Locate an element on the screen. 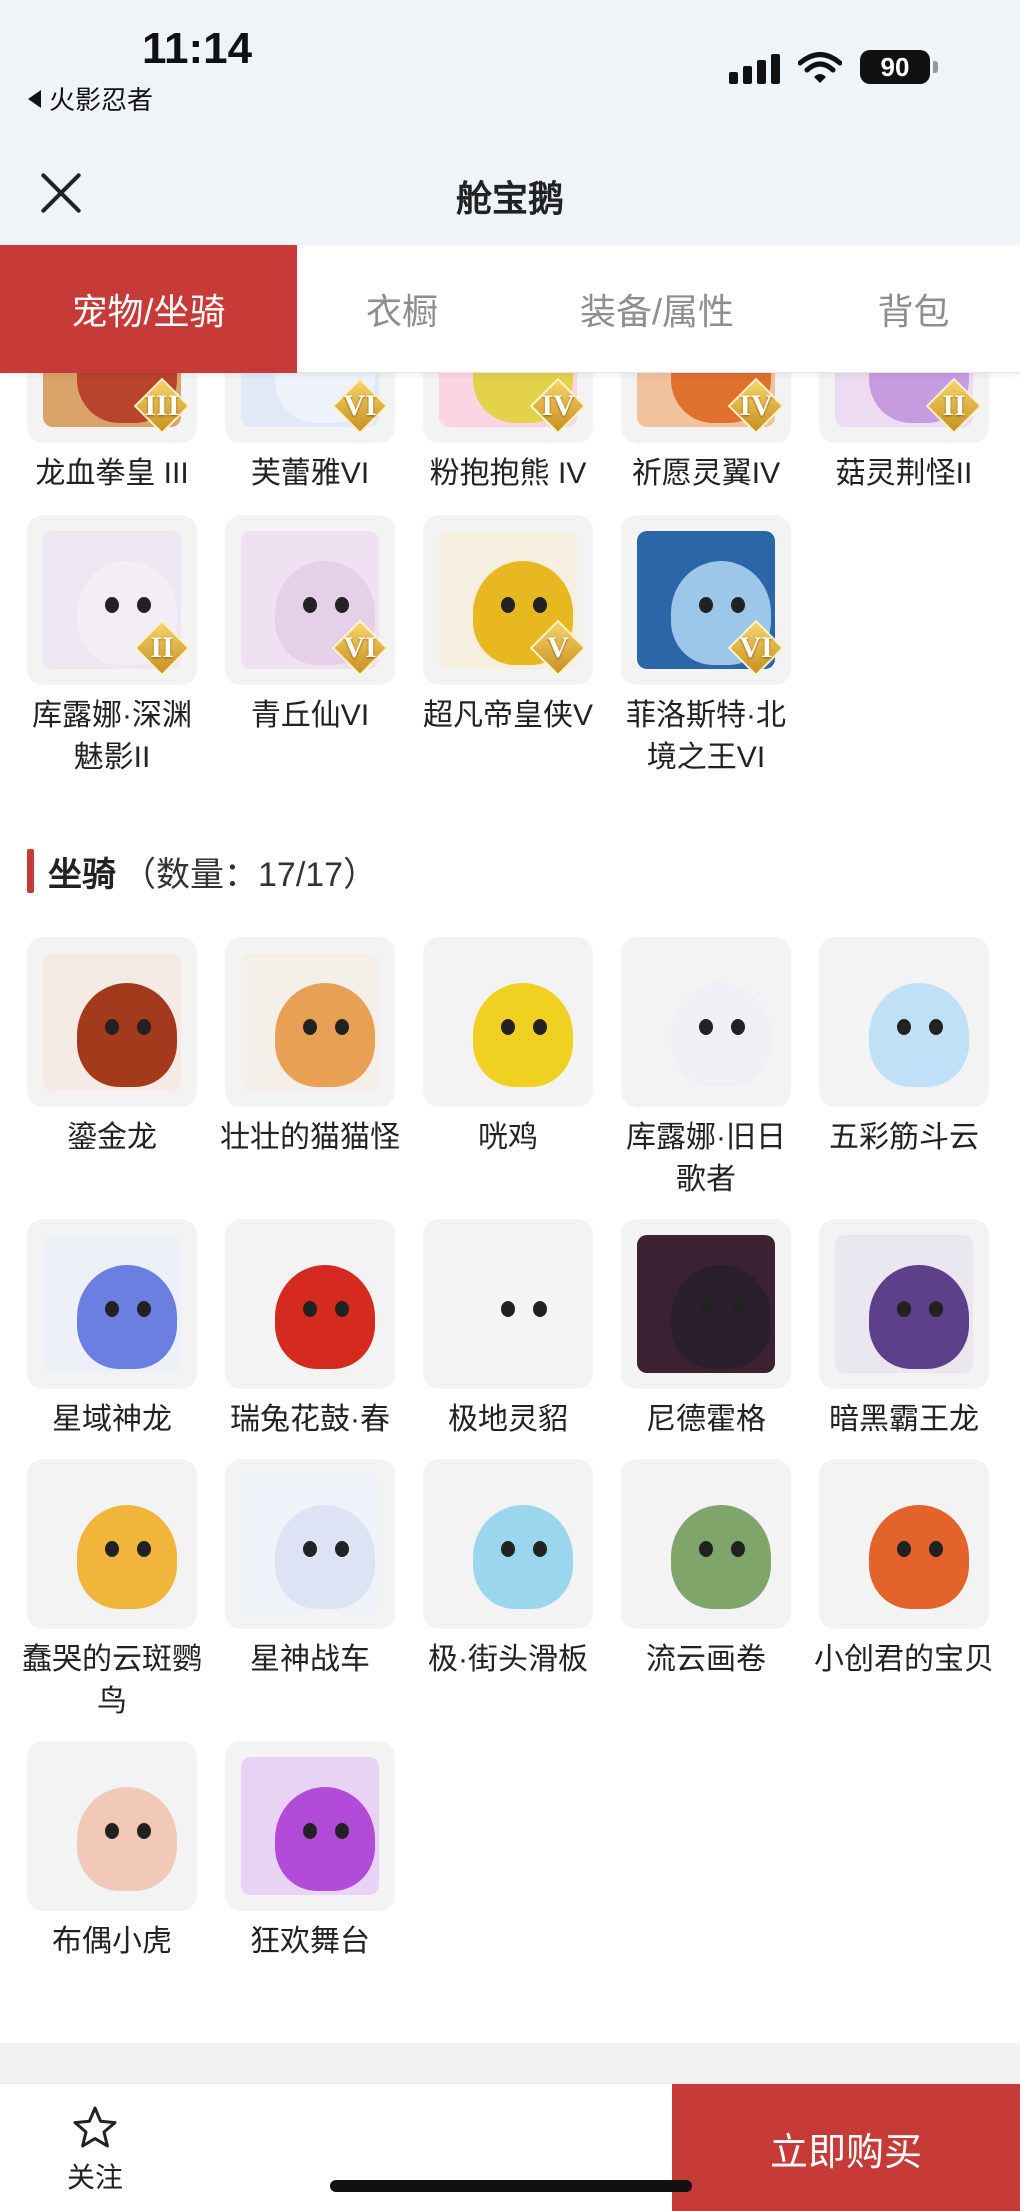  dark-dragon-icon is located at coordinates (706, 1304).